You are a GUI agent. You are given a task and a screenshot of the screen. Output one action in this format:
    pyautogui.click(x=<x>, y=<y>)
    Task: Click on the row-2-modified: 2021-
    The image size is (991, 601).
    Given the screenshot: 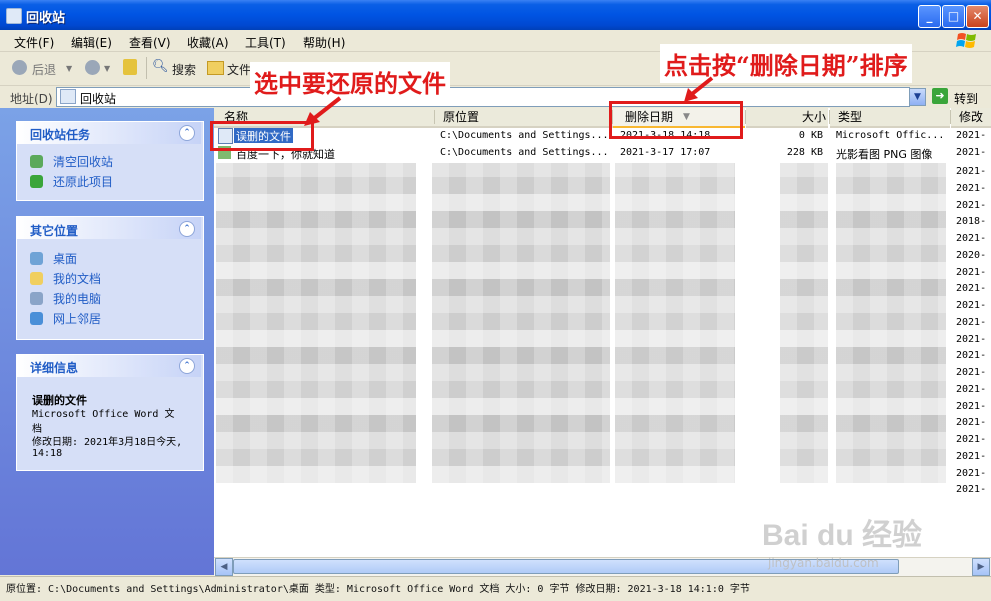 What is the action you would take?
    pyautogui.click(x=971, y=152)
    